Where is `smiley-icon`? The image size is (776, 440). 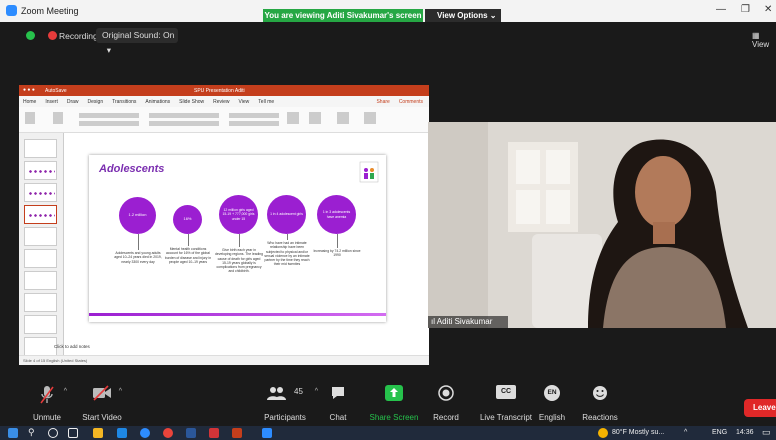 smiley-icon is located at coordinates (600, 393).